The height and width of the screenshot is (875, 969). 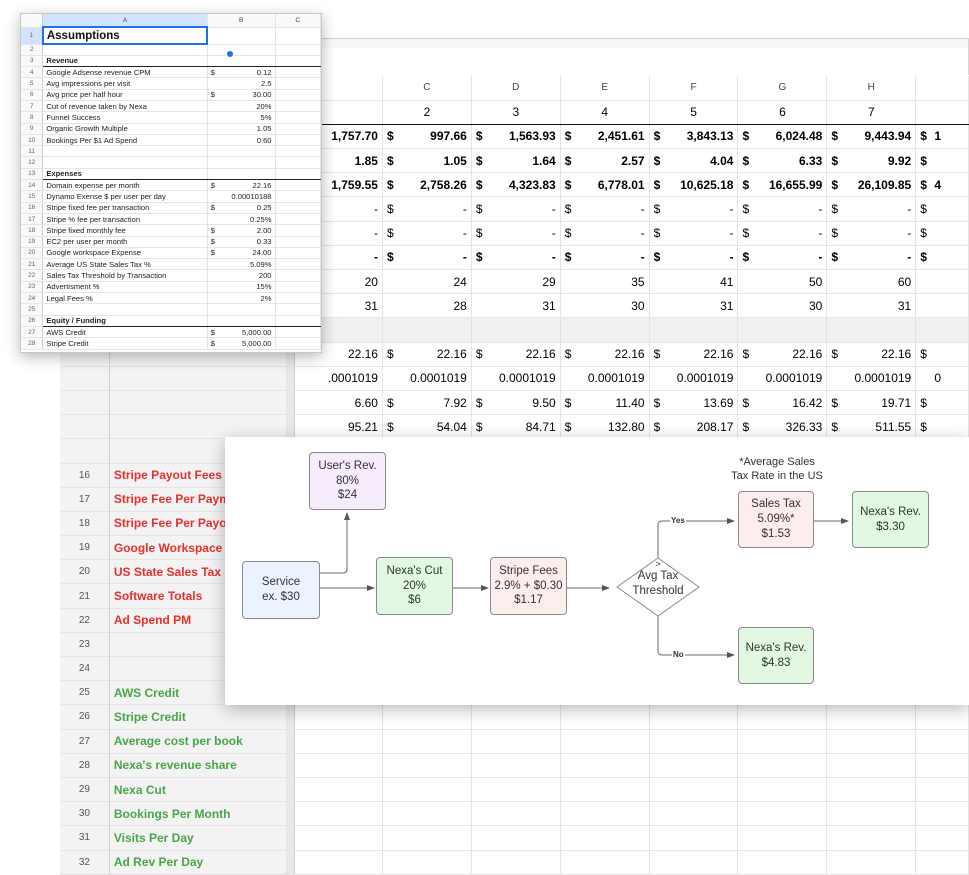 What do you see at coordinates (125, 253) in the screenshot?
I see `assumption-label: Google workspace Expense` at bounding box center [125, 253].